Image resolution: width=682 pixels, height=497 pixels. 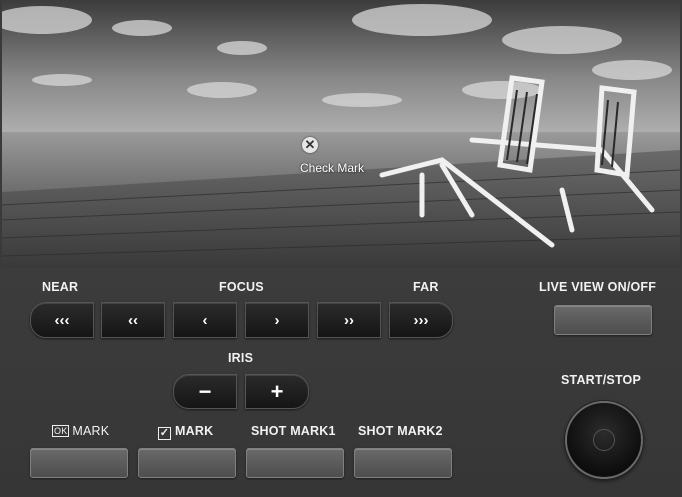 I want to click on shot-mark1-button, so click(x=295, y=463).